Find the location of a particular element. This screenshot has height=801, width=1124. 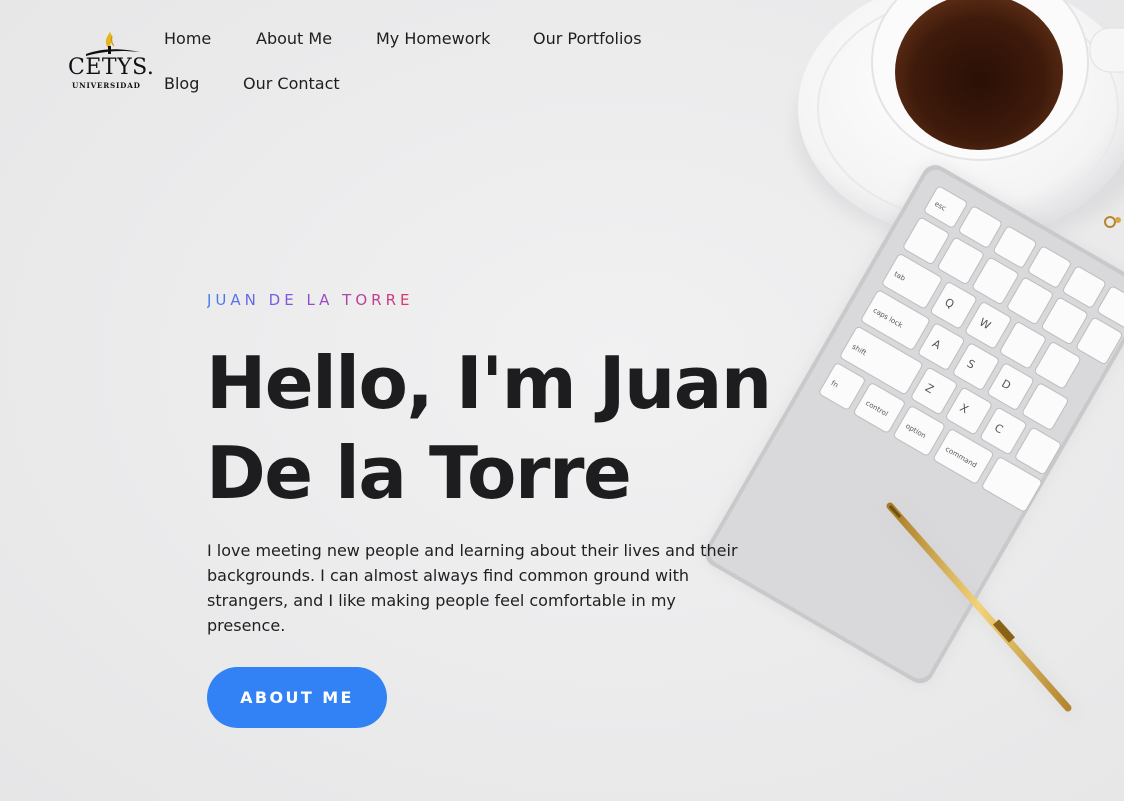

svg-text: control is located at coordinates (876, 408).